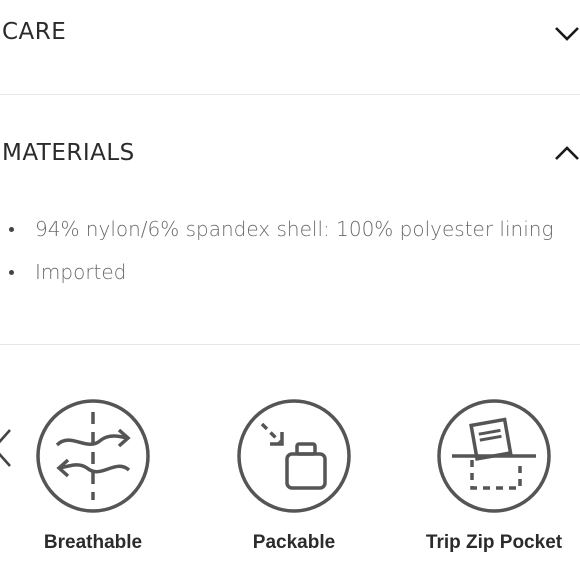  Describe the element at coordinates (6, 448) in the screenshot. I see `chevron-left-icon` at that location.